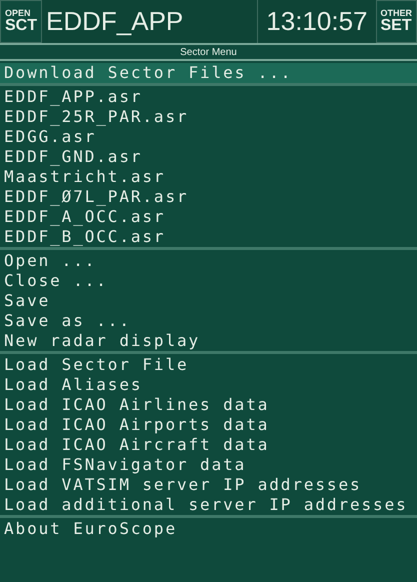  I want to click on menu-item: Load ICAO Airlines data, so click(208, 405).